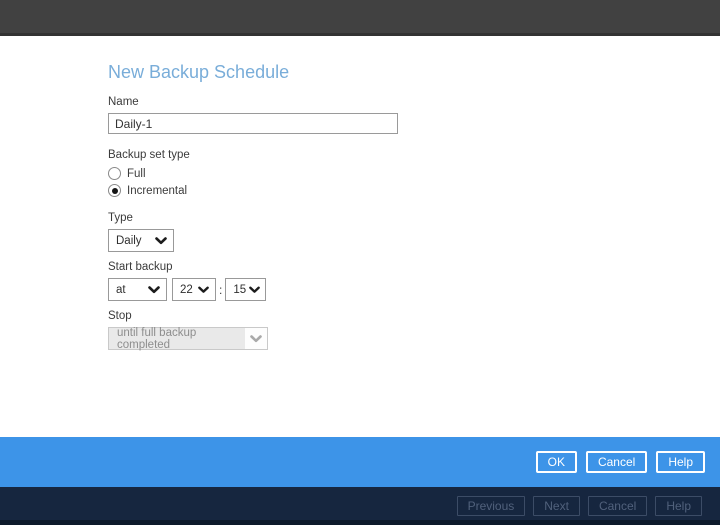 The height and width of the screenshot is (525, 720). I want to click on page-title: New Backup Schedule, so click(199, 72).